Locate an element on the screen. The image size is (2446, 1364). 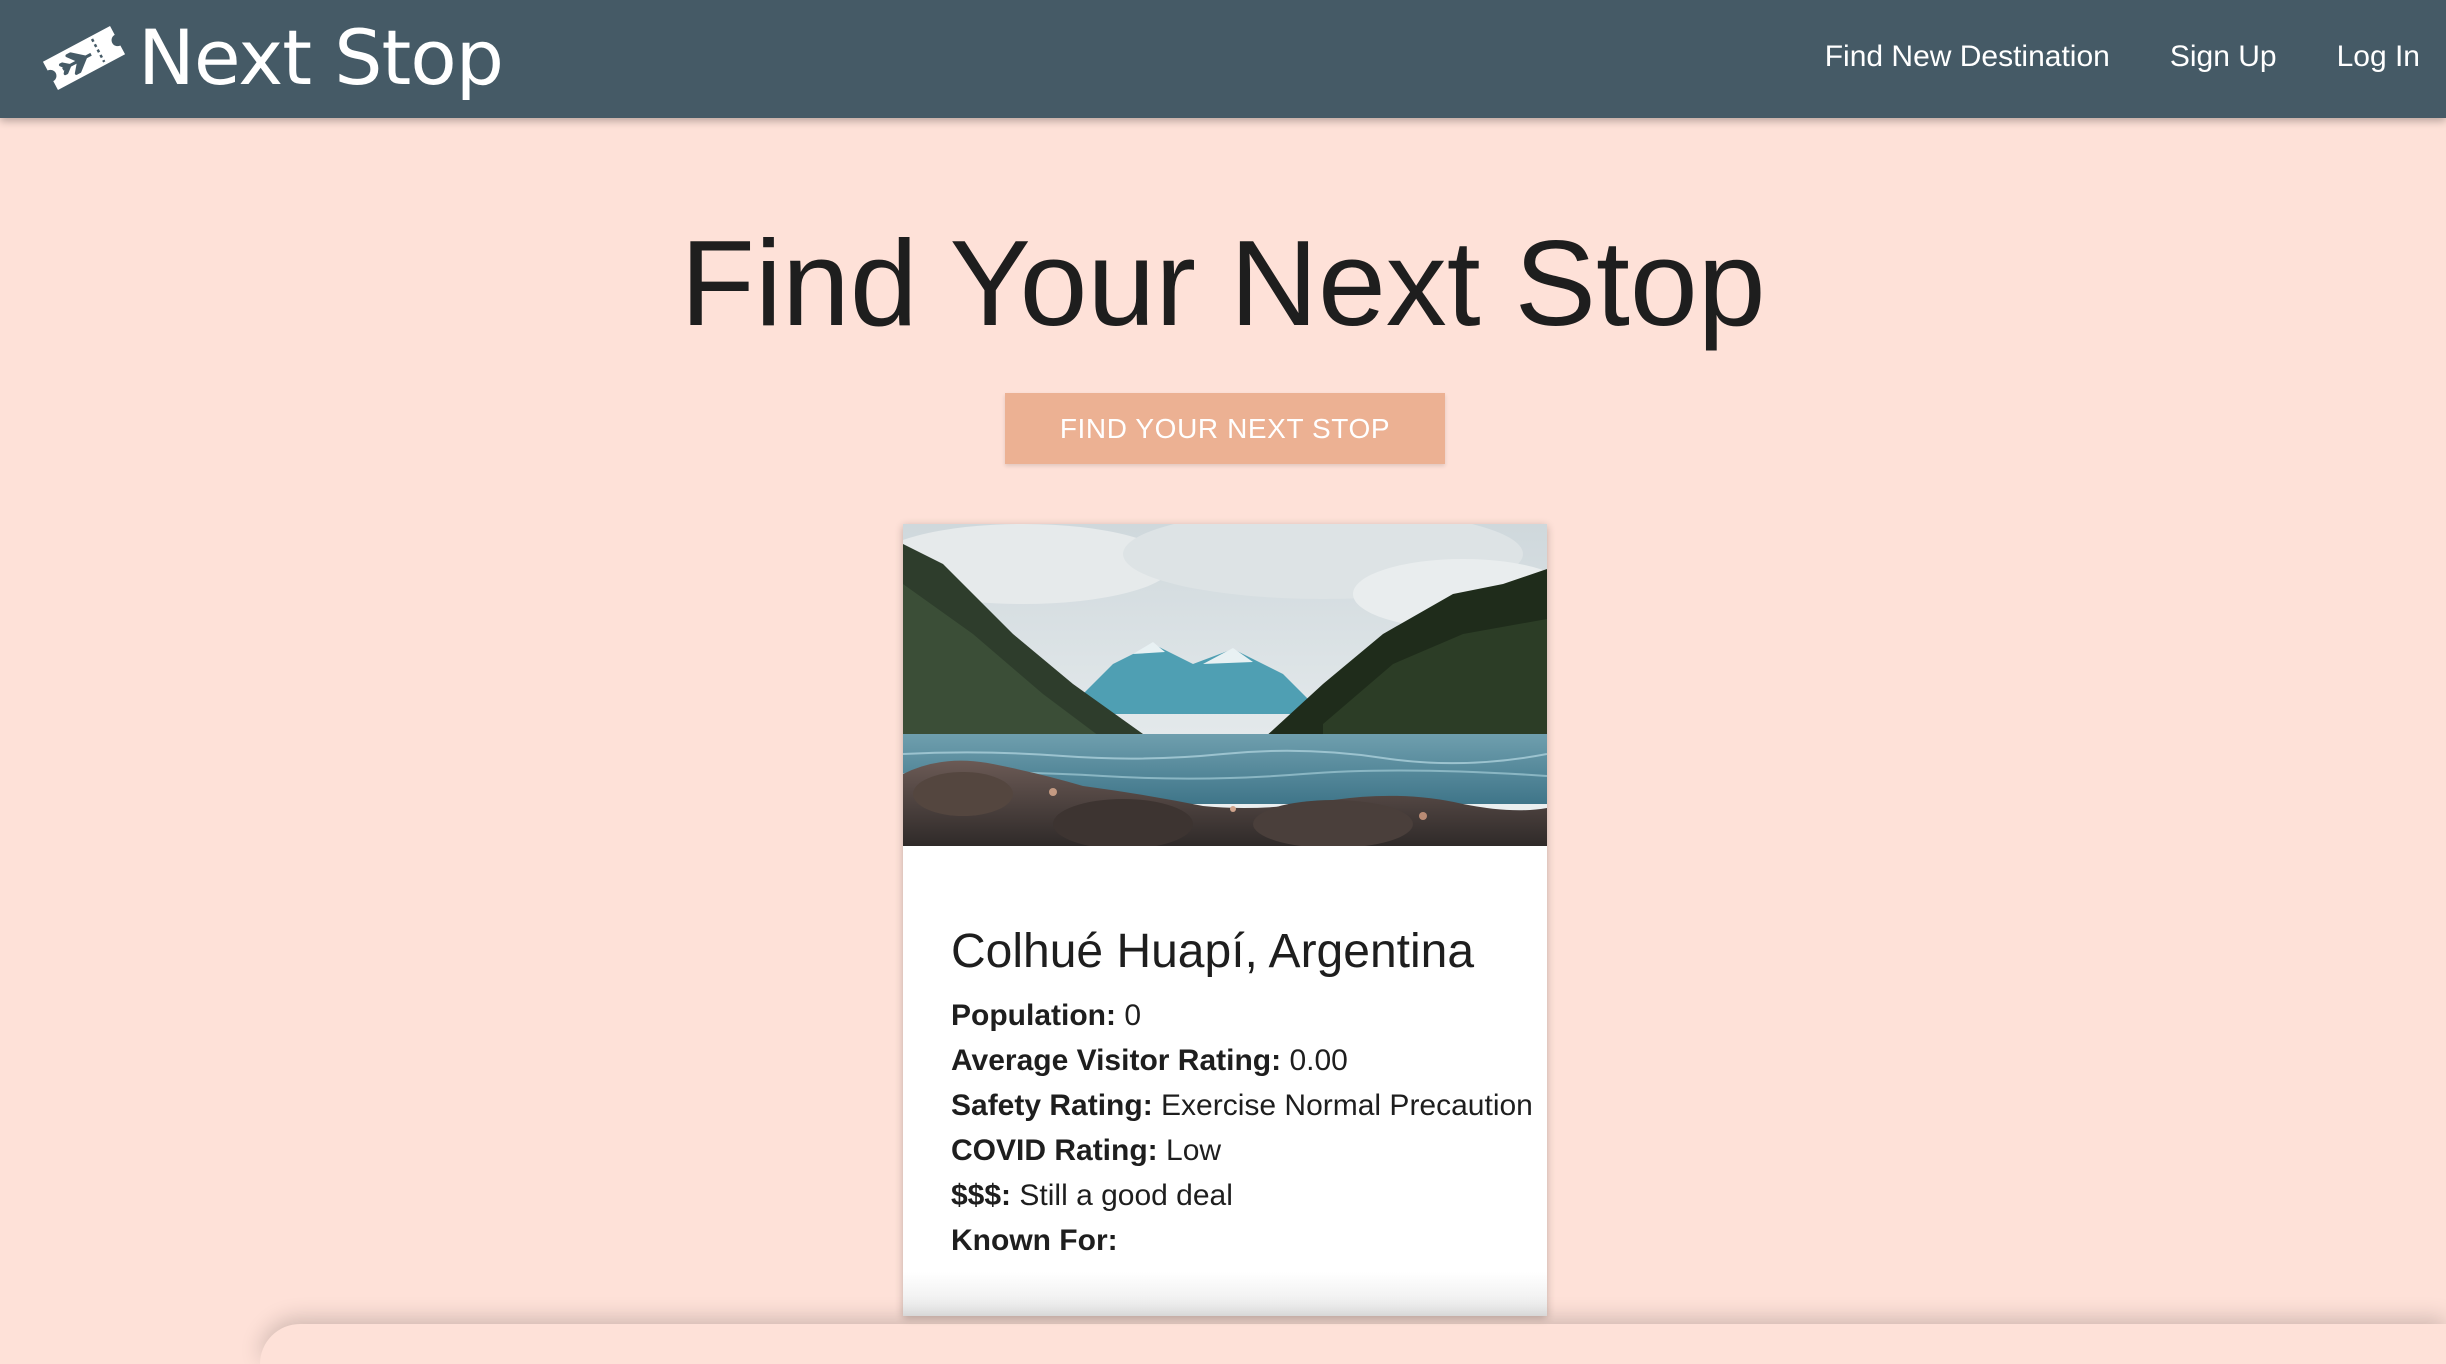
detail-value: Still a good deal is located at coordinates (1126, 1196).